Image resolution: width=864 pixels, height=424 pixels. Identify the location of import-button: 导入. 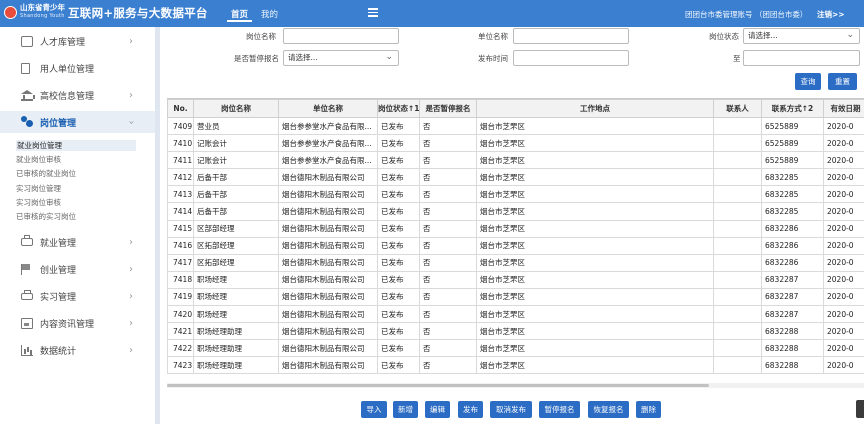
(374, 409).